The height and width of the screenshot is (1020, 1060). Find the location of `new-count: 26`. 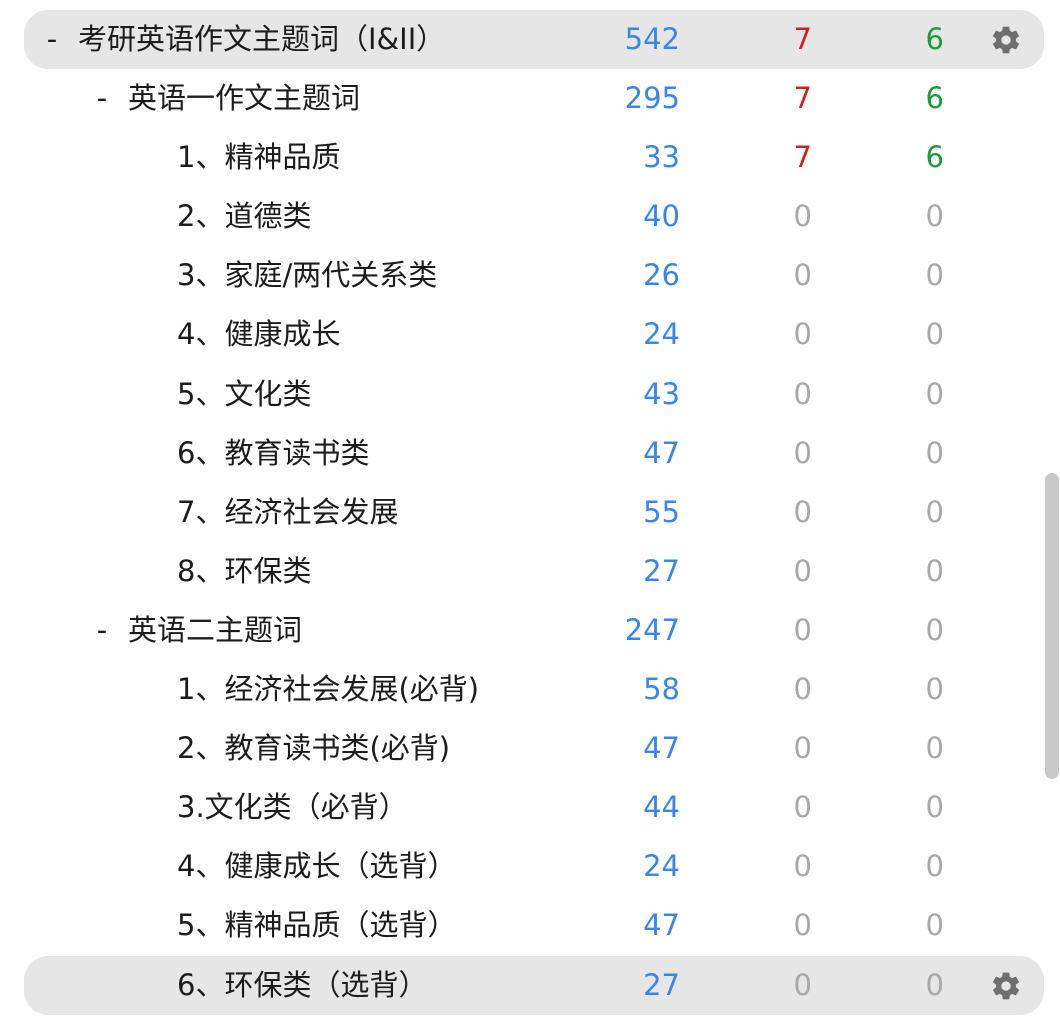

new-count: 26 is located at coordinates (661, 275).